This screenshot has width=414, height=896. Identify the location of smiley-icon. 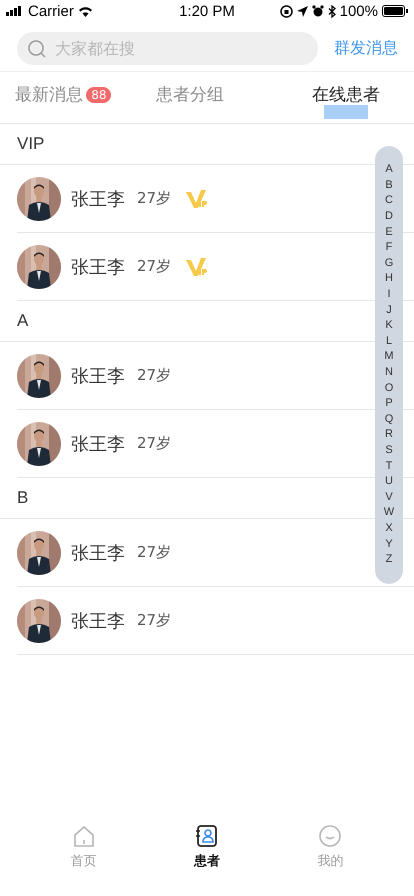
(330, 836).